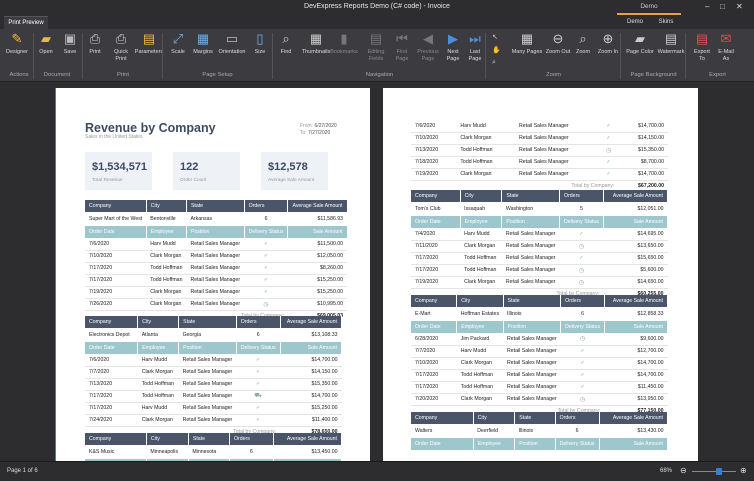  What do you see at coordinates (640, 51) in the screenshot?
I see `page-color-button: ▰ Page Color` at bounding box center [640, 51].